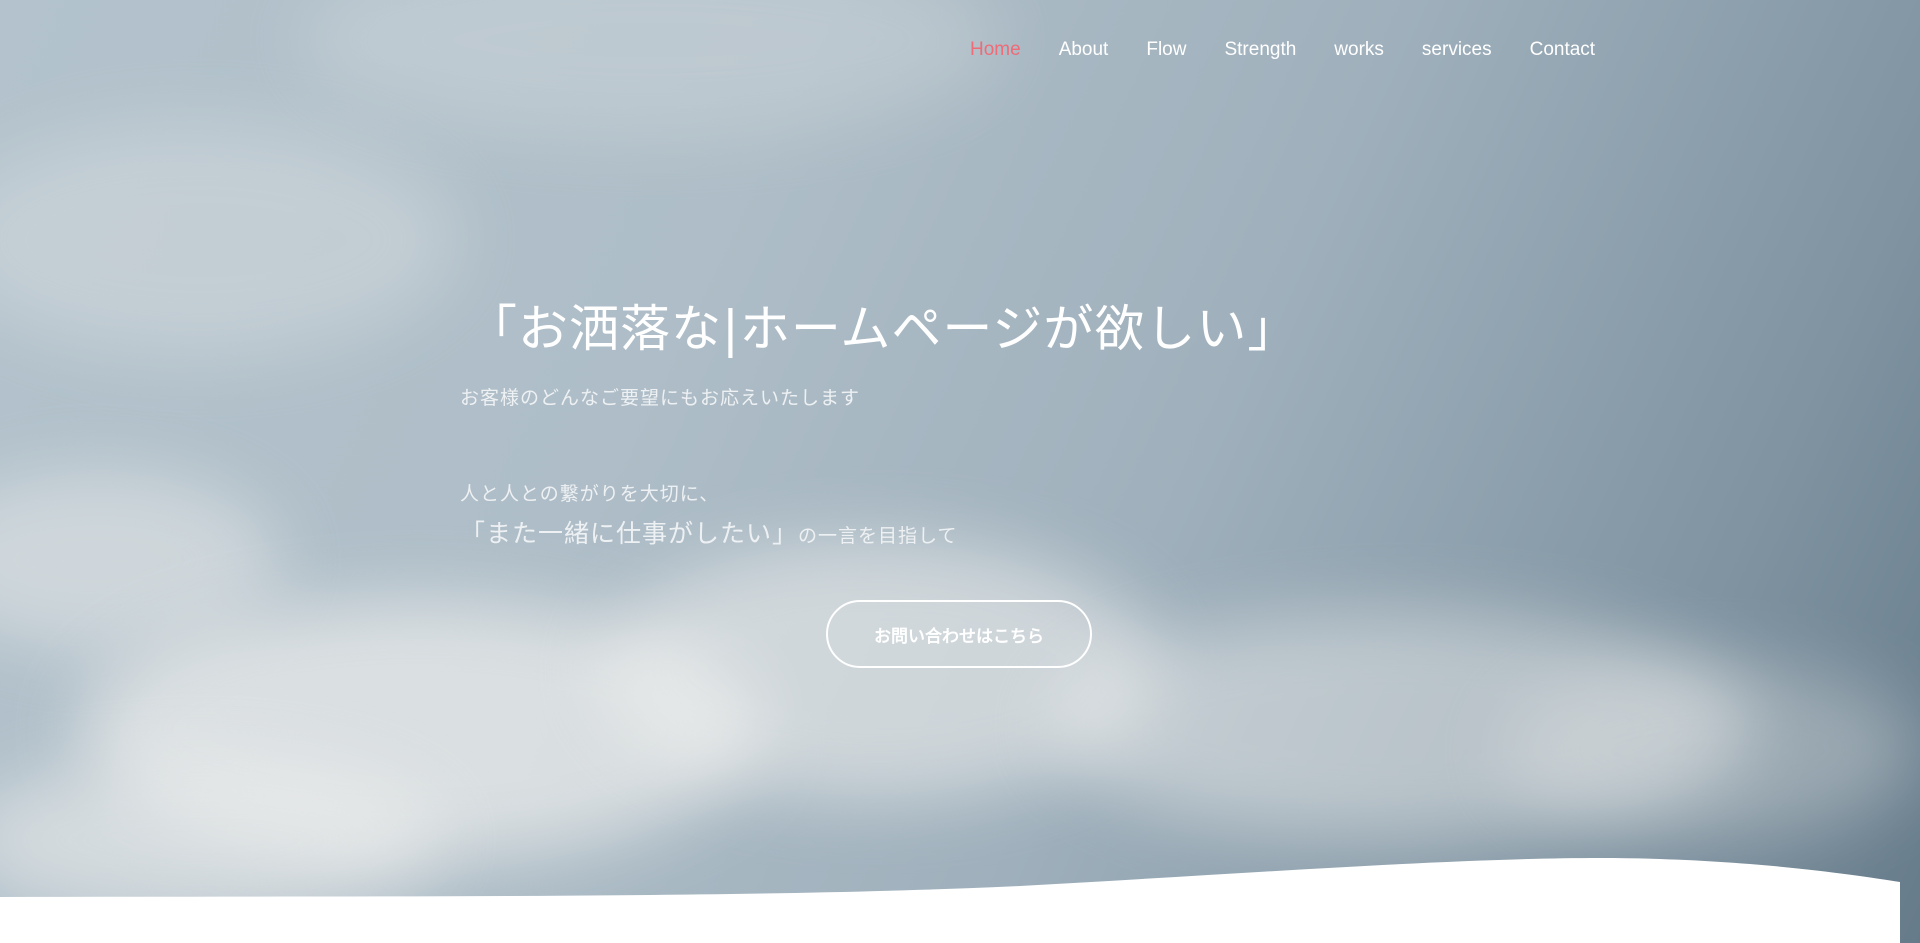 This screenshot has height=943, width=1920. What do you see at coordinates (950, 900) in the screenshot?
I see `hero-bottom-wave` at bounding box center [950, 900].